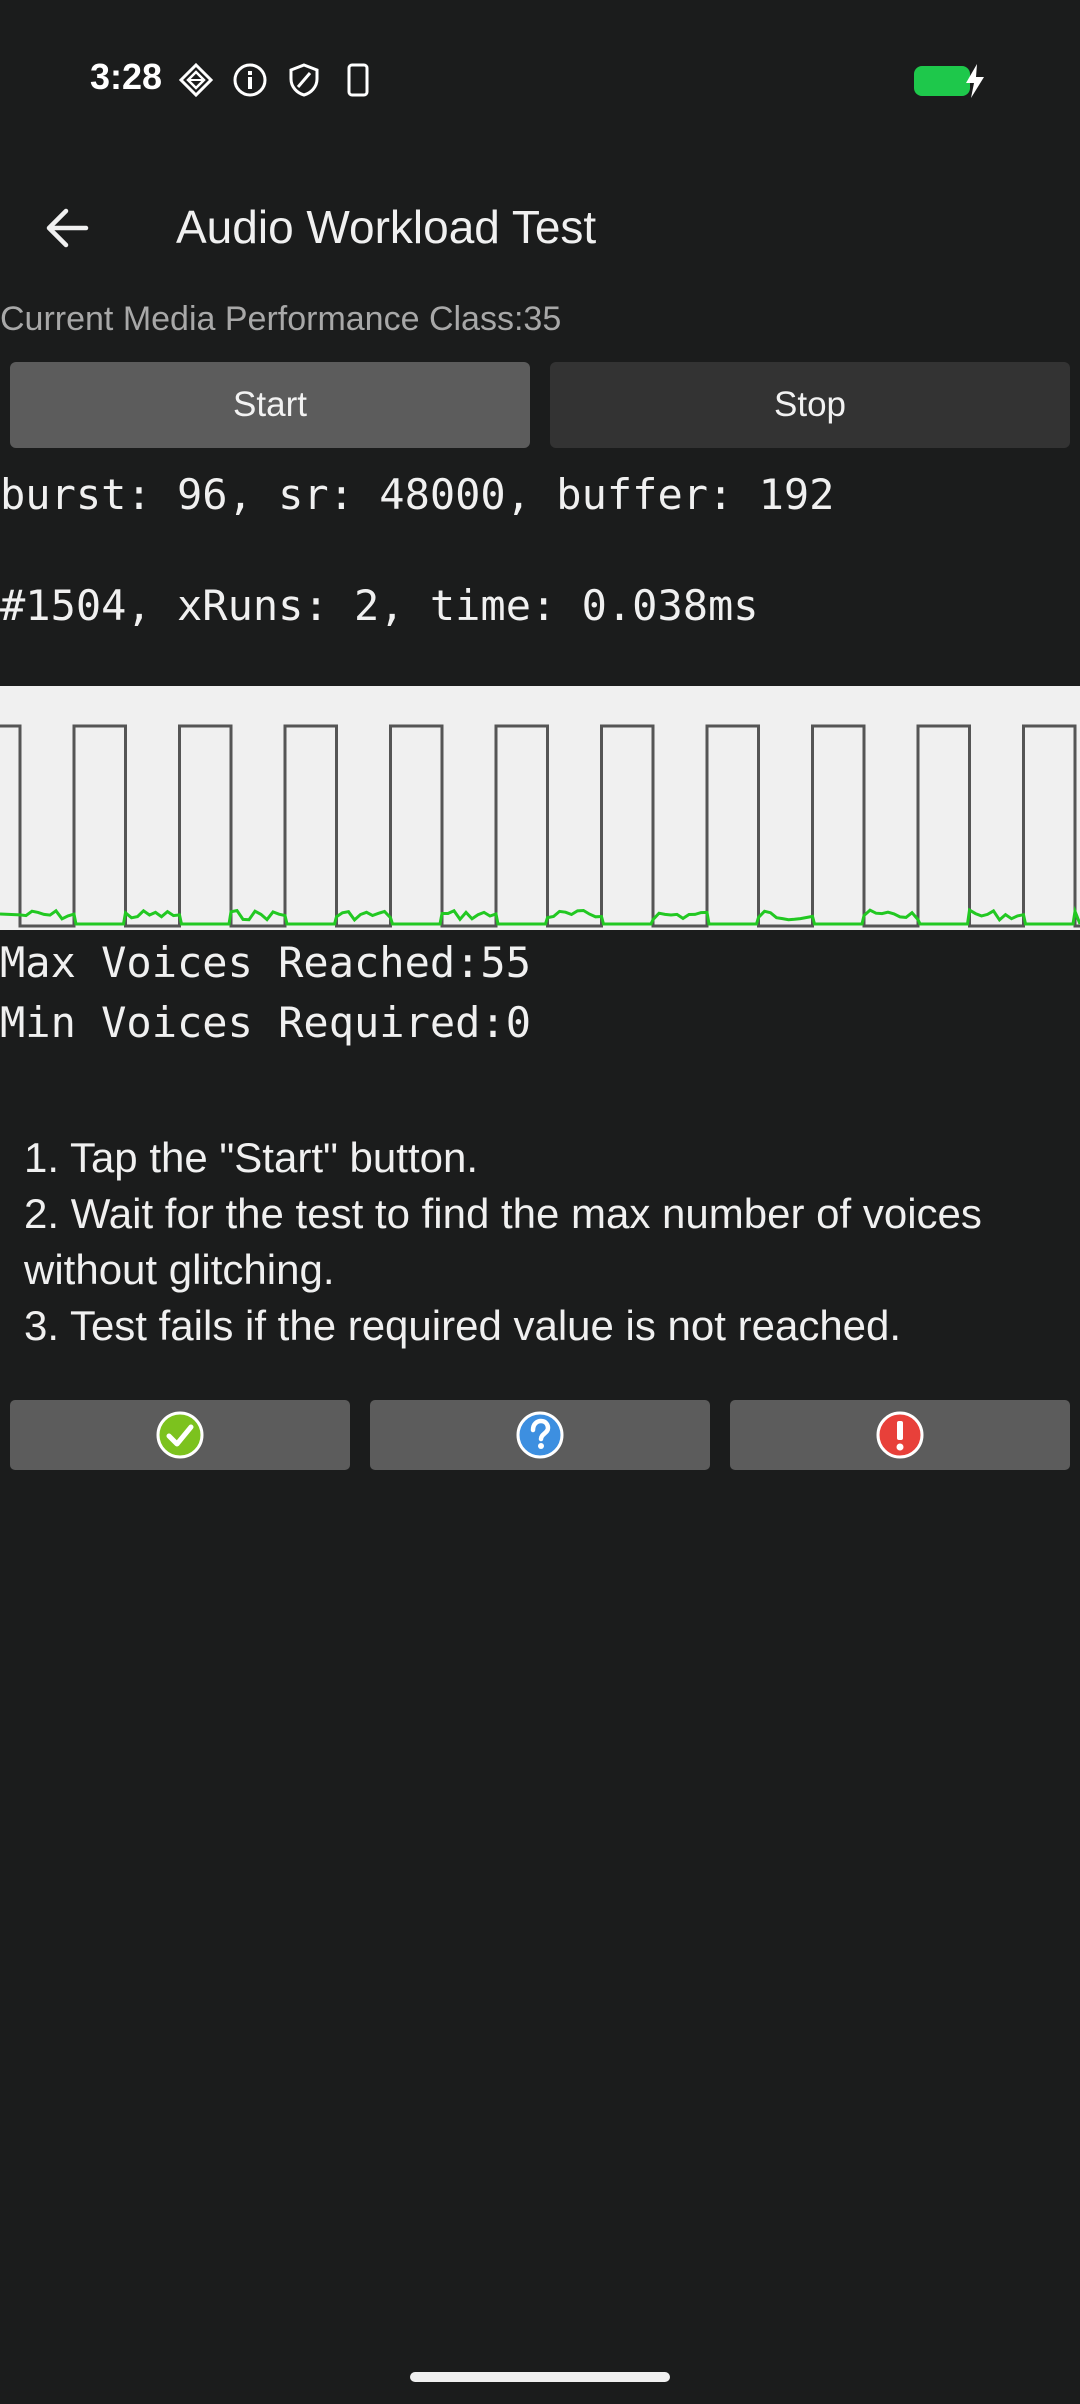 The height and width of the screenshot is (2404, 1080). Describe the element at coordinates (540, 808) in the screenshot. I see `workload-graph` at that location.